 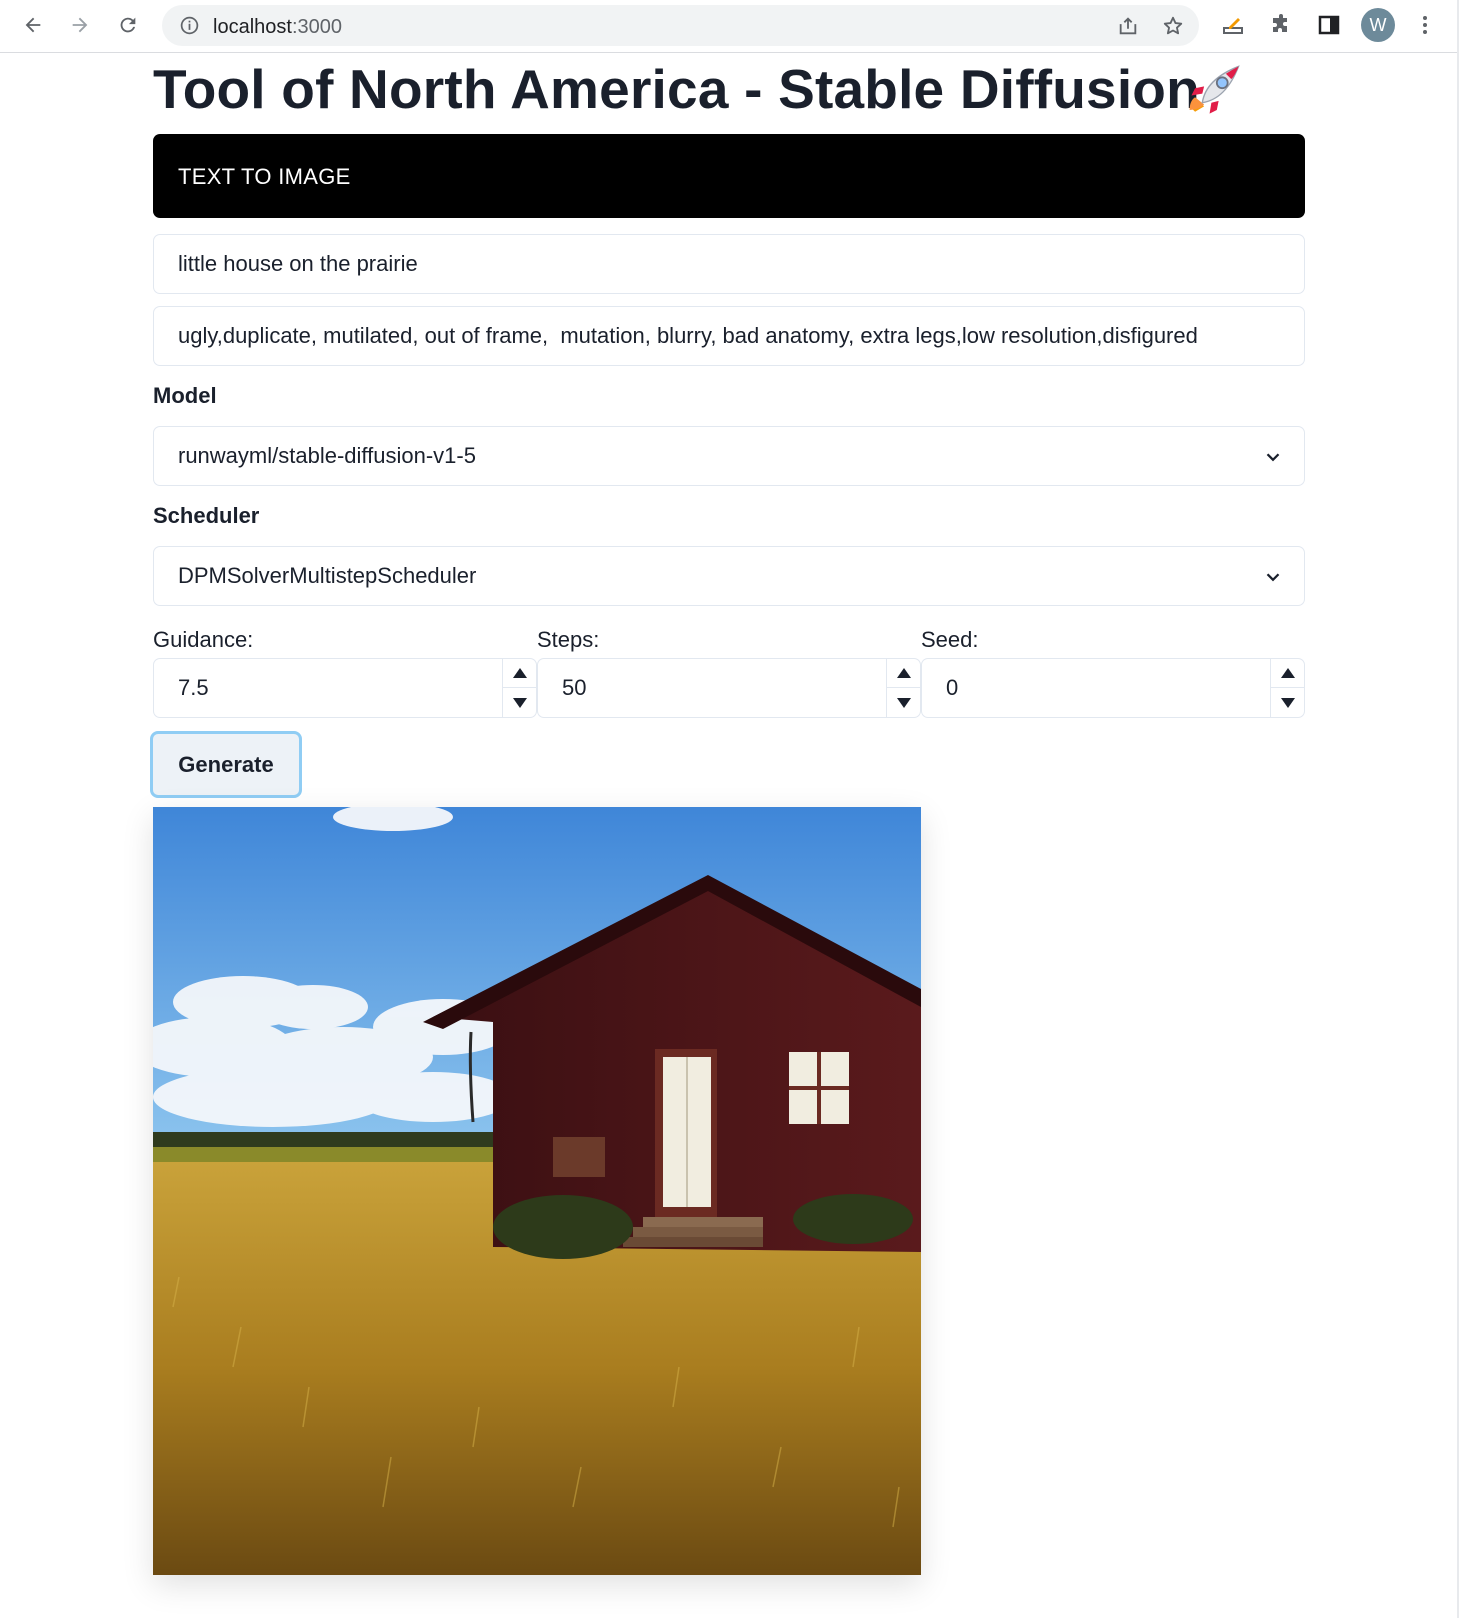 I want to click on url-text: localhost:3000, so click(x=277, y=27).